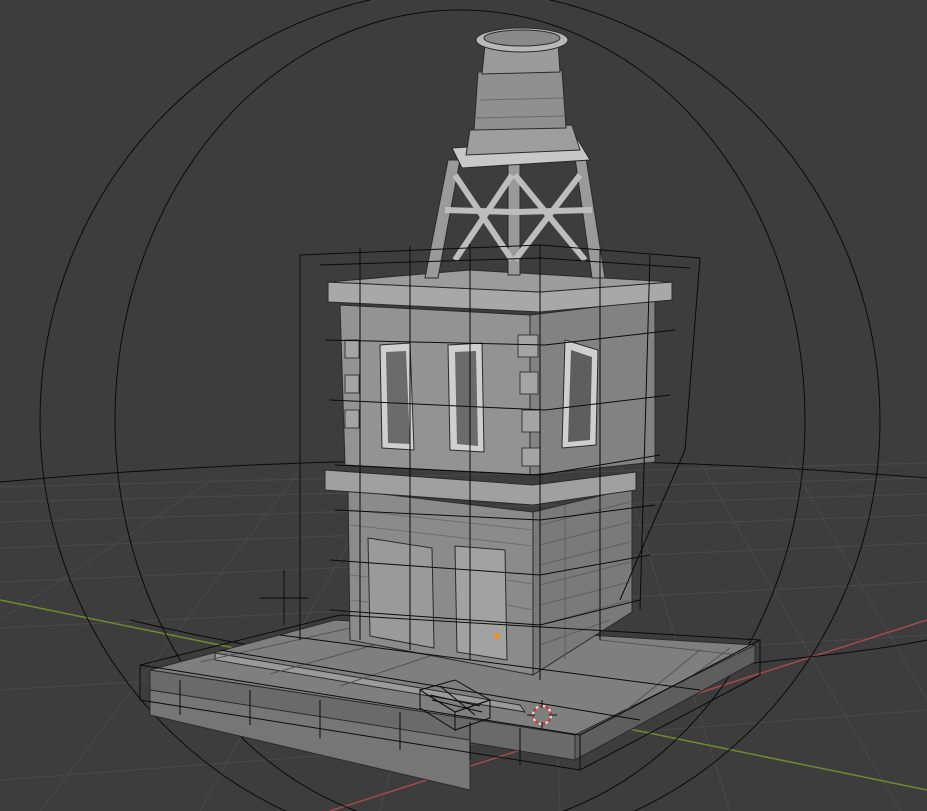  What do you see at coordinates (401, 593) in the screenshot?
I see `door-left` at bounding box center [401, 593].